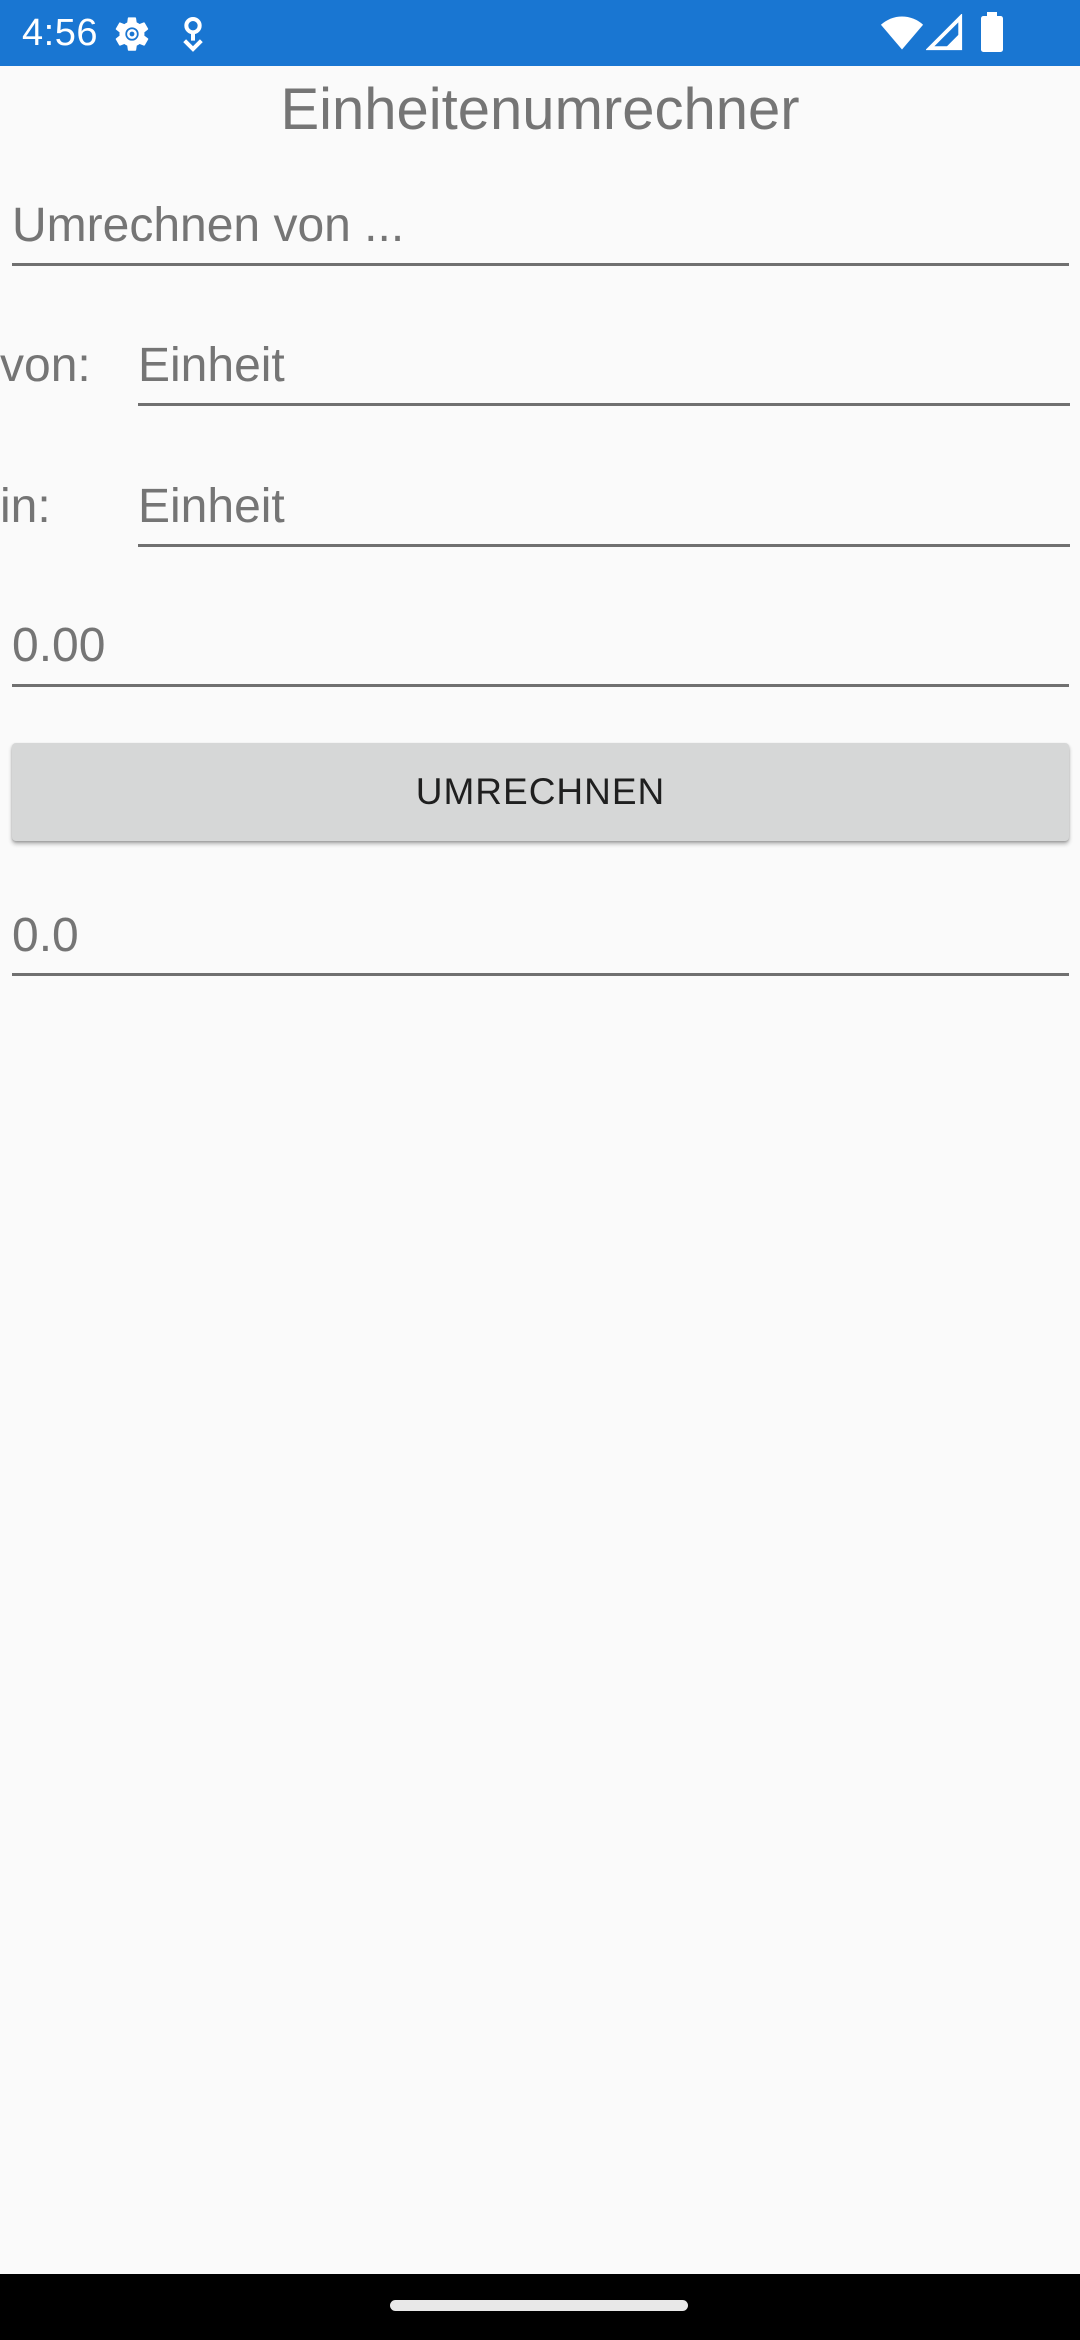 The image size is (1080, 2340). I want to click on from-unit-field: Einheit, so click(604, 371).